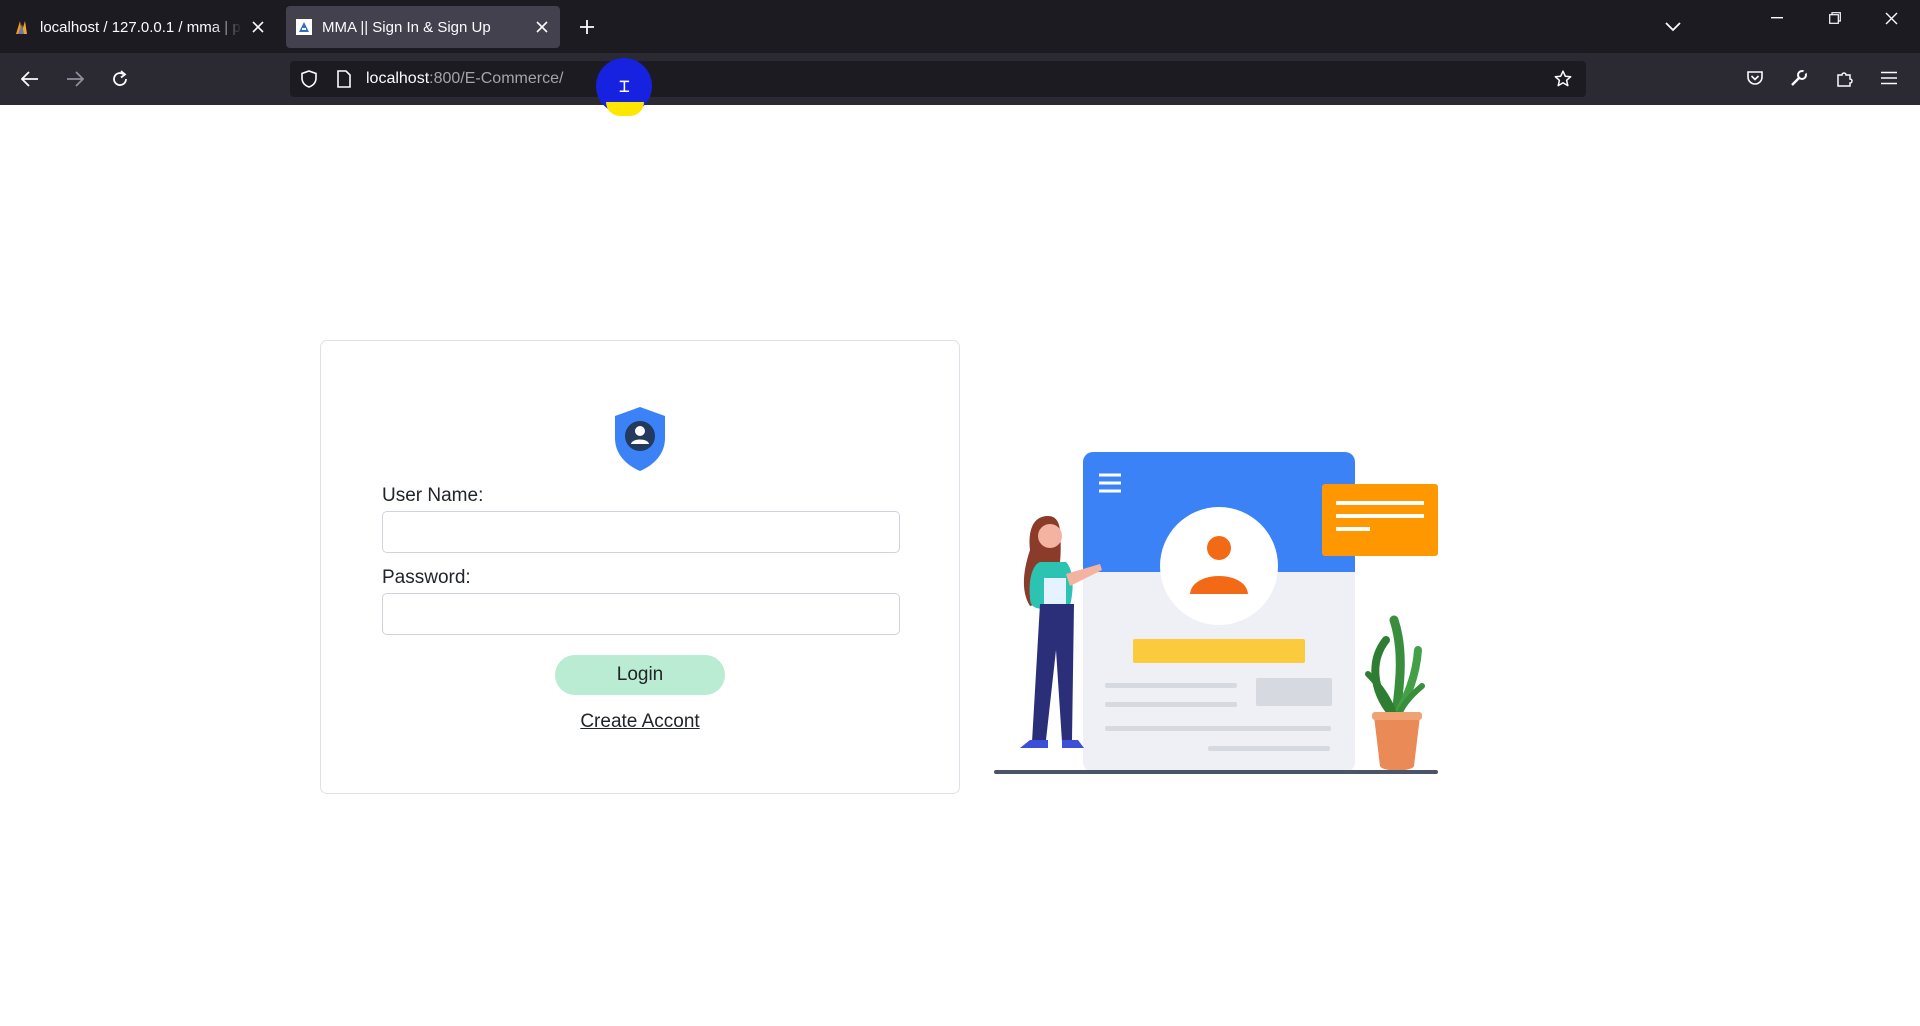 This screenshot has width=1920, height=1026. I want to click on password-label: Password:, so click(426, 577).